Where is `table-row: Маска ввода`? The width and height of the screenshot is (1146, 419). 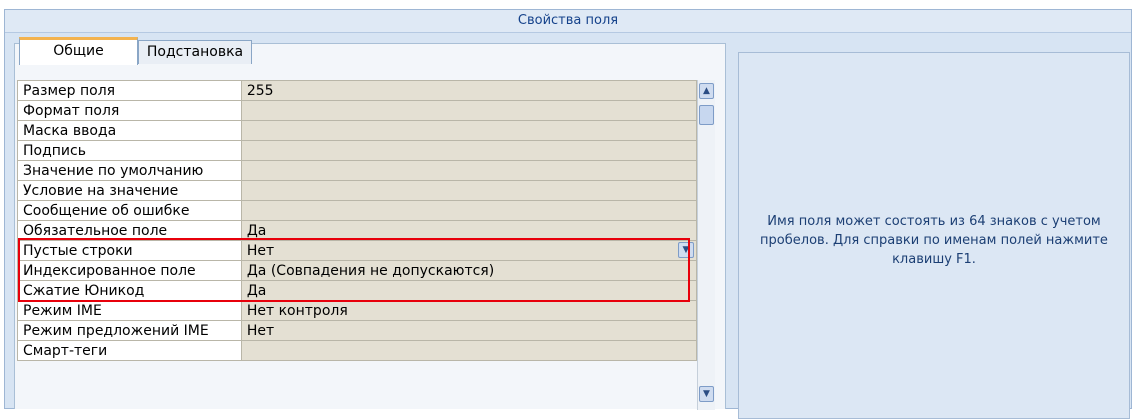 table-row: Маска ввода is located at coordinates (357, 130).